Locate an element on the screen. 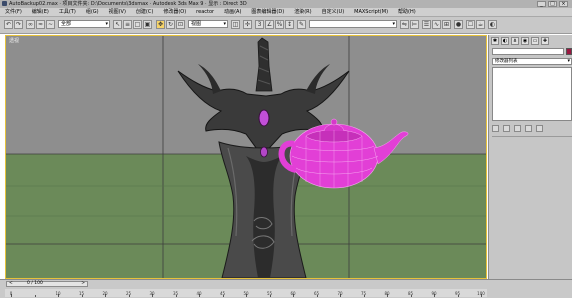  mirror-icon: ⇋ is located at coordinates (404, 24).